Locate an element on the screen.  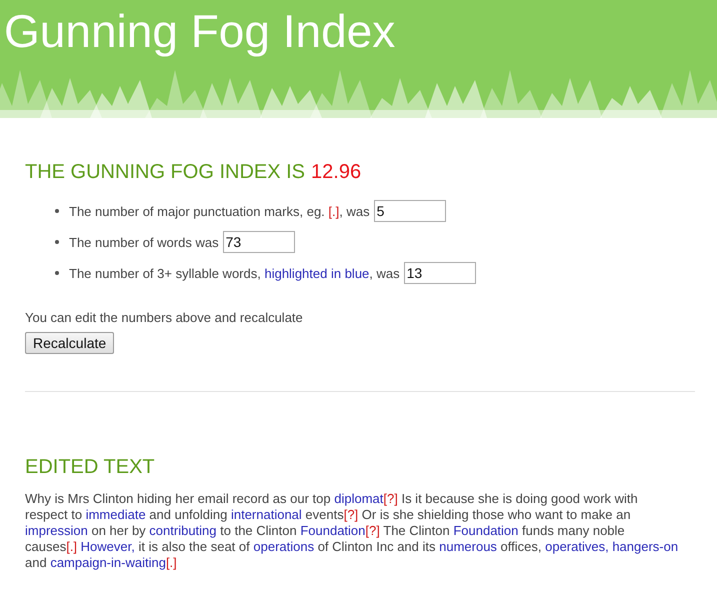
number-field: 13 is located at coordinates (440, 273).